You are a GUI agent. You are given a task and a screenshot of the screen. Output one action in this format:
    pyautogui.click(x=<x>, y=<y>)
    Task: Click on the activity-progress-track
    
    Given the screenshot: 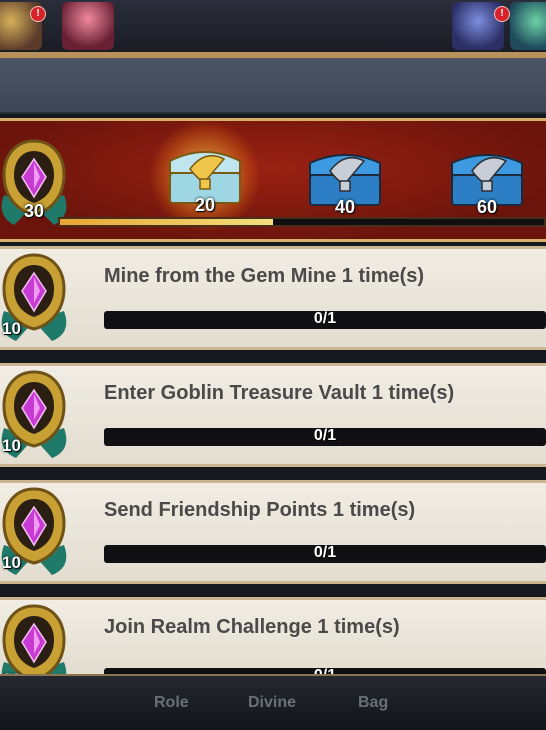 What is the action you would take?
    pyautogui.click(x=302, y=222)
    